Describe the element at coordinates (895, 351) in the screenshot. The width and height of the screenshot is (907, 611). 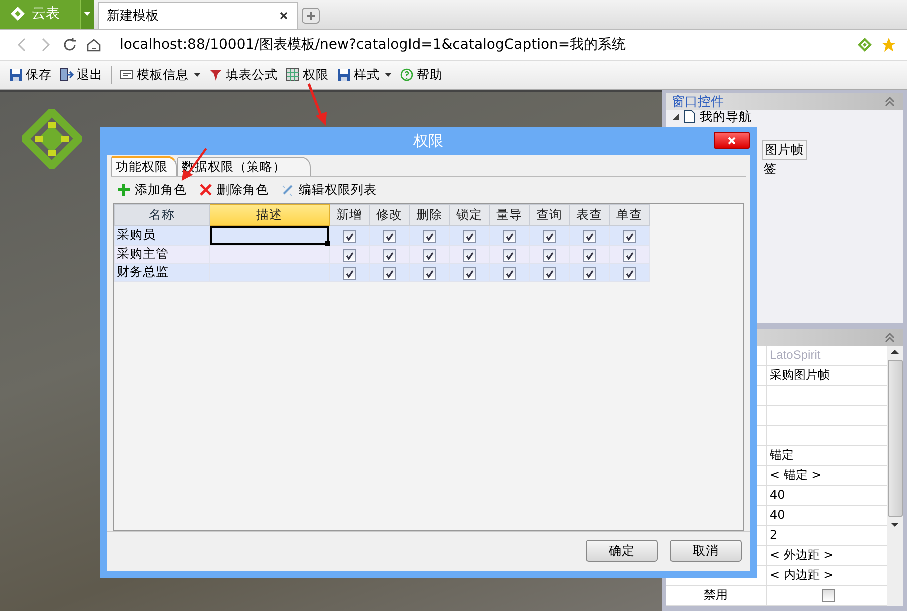
I see `scroll-up-icon` at that location.